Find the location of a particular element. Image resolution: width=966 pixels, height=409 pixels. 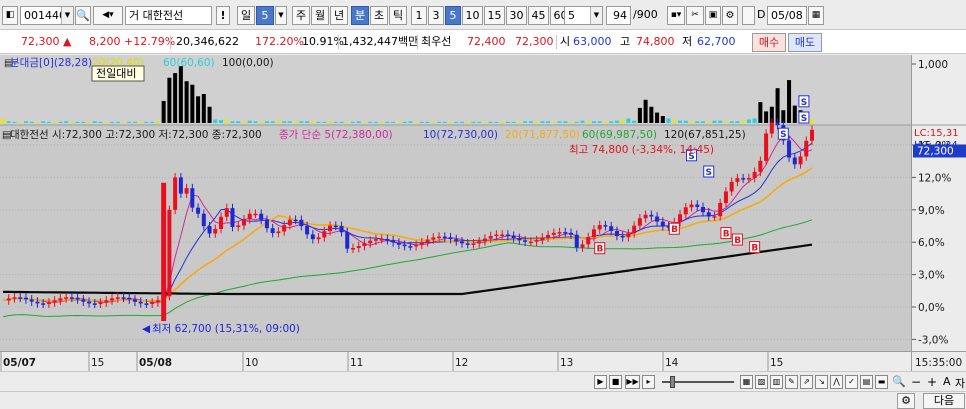

fan-icon: ✓ is located at coordinates (851, 382).